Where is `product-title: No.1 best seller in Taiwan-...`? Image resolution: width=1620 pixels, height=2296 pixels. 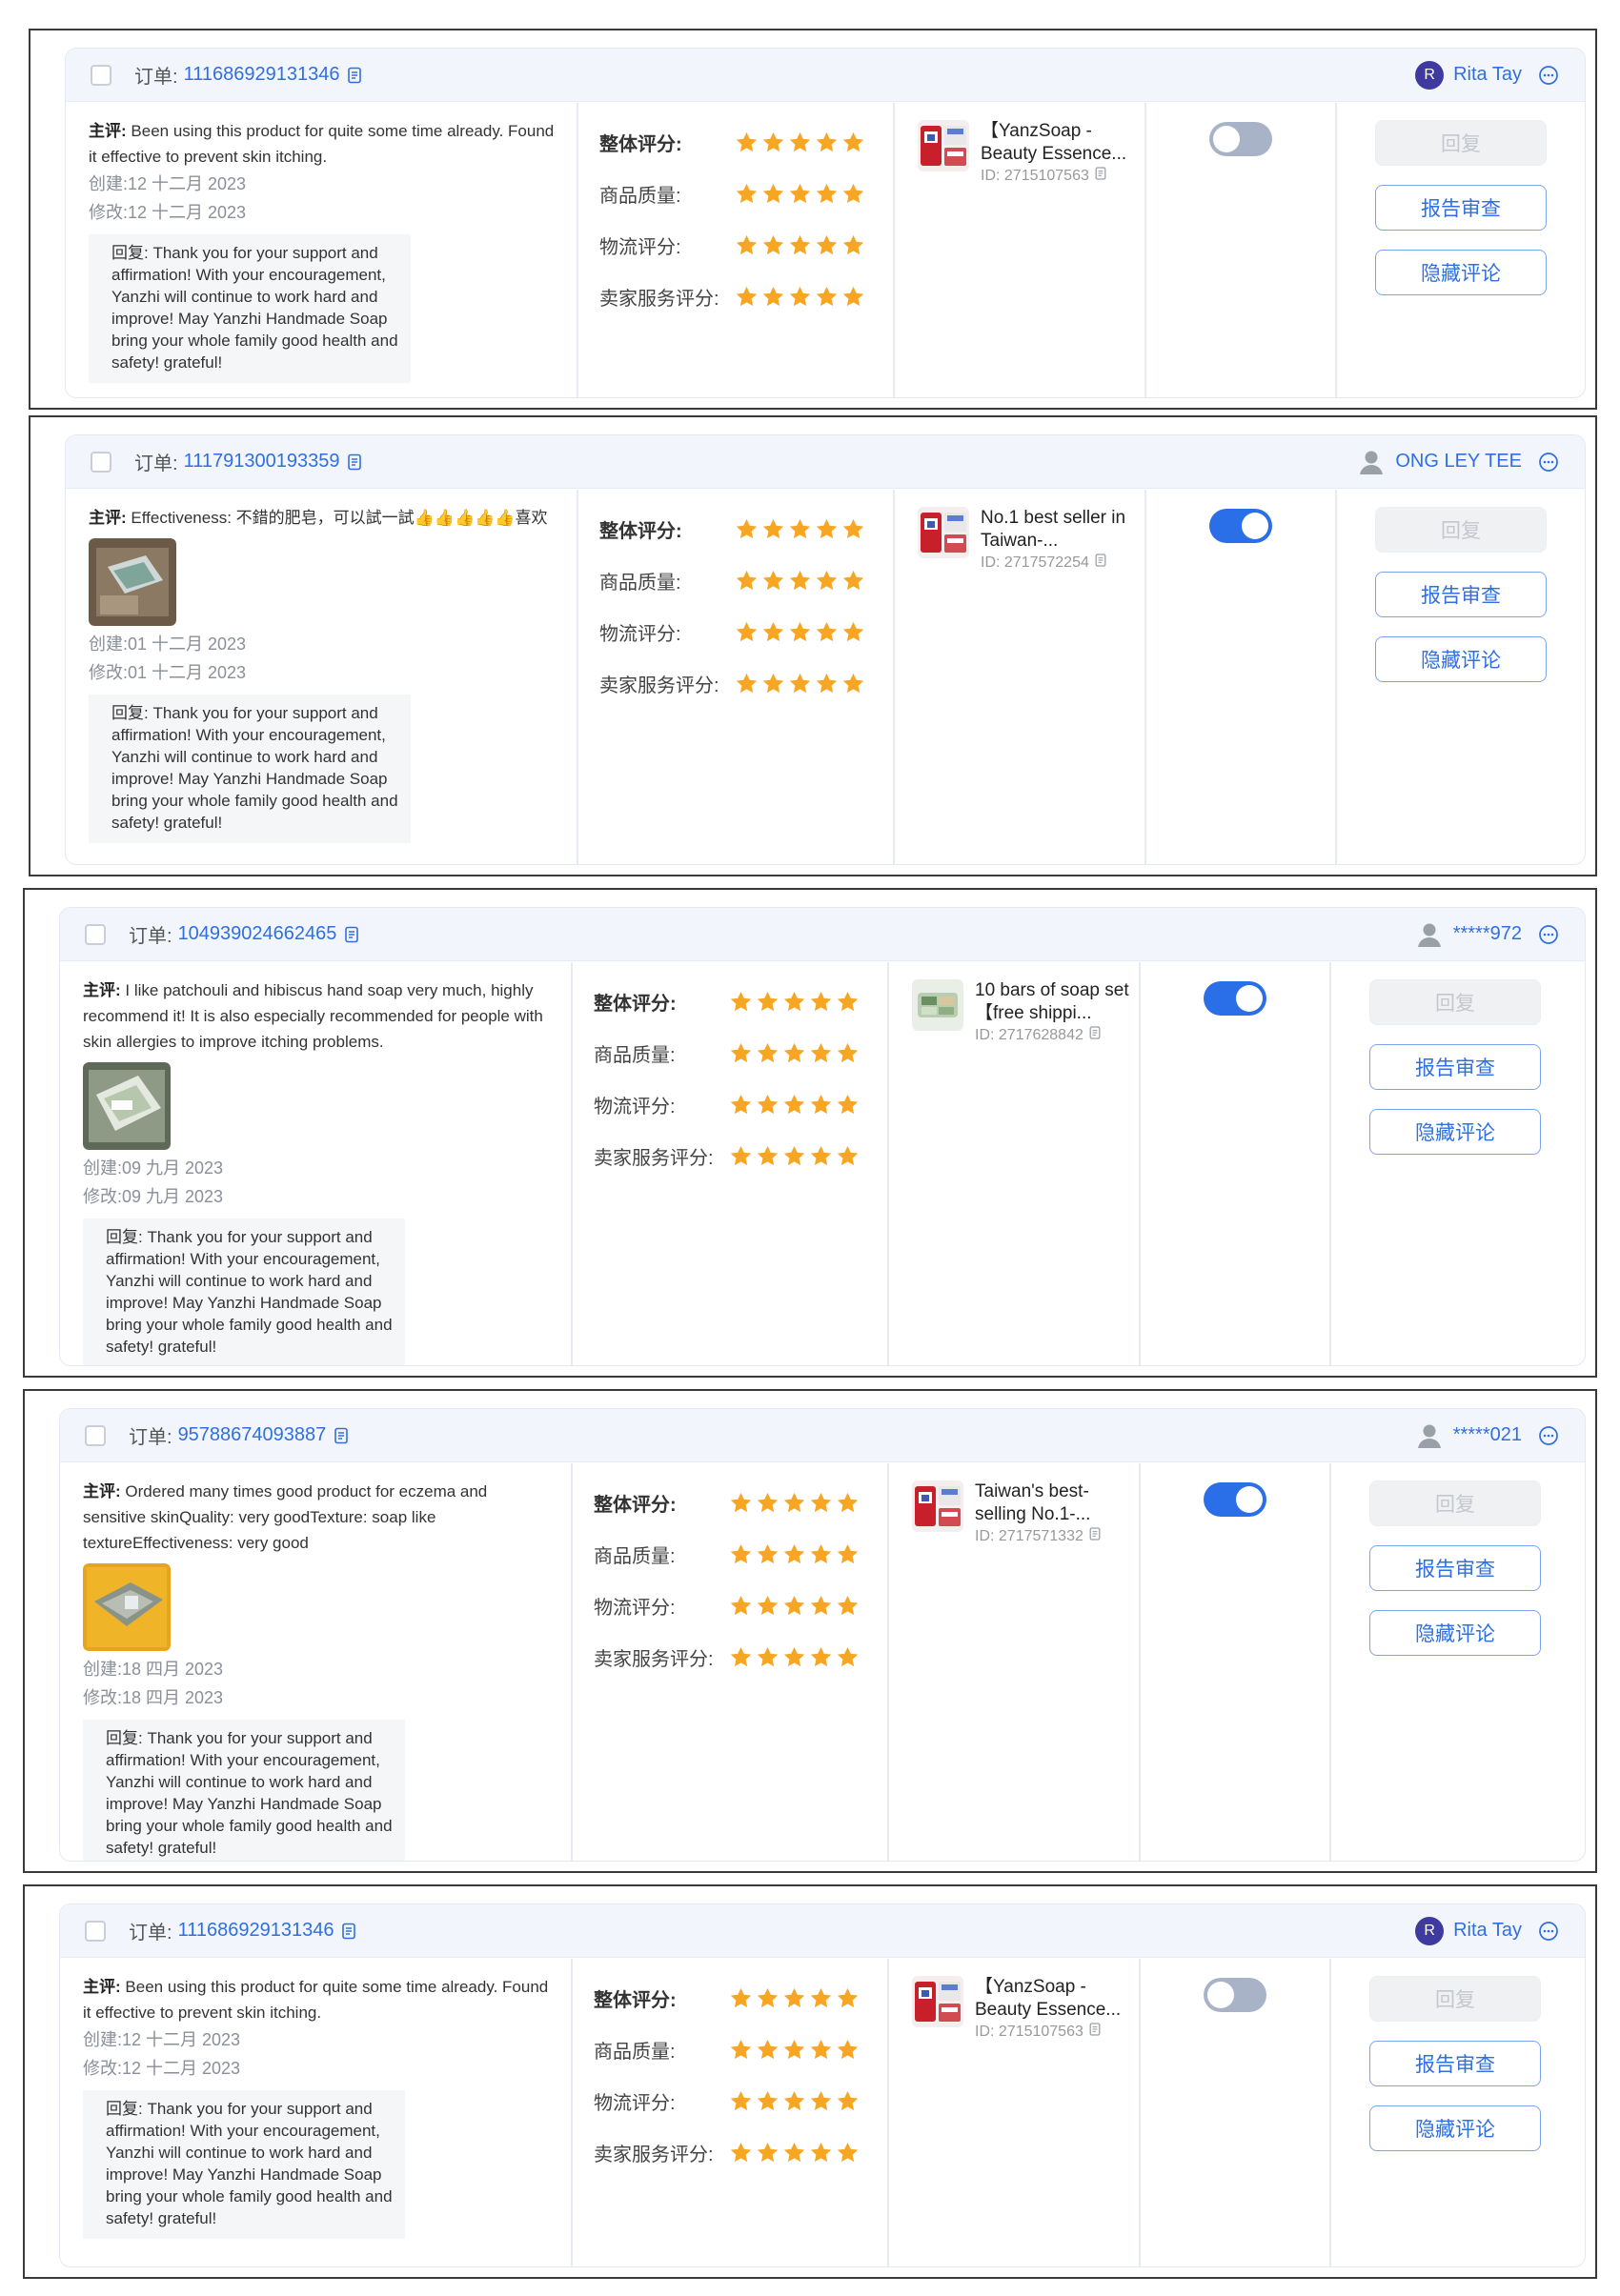
product-title: No.1 best seller in Taiwan-... is located at coordinates (1061, 530).